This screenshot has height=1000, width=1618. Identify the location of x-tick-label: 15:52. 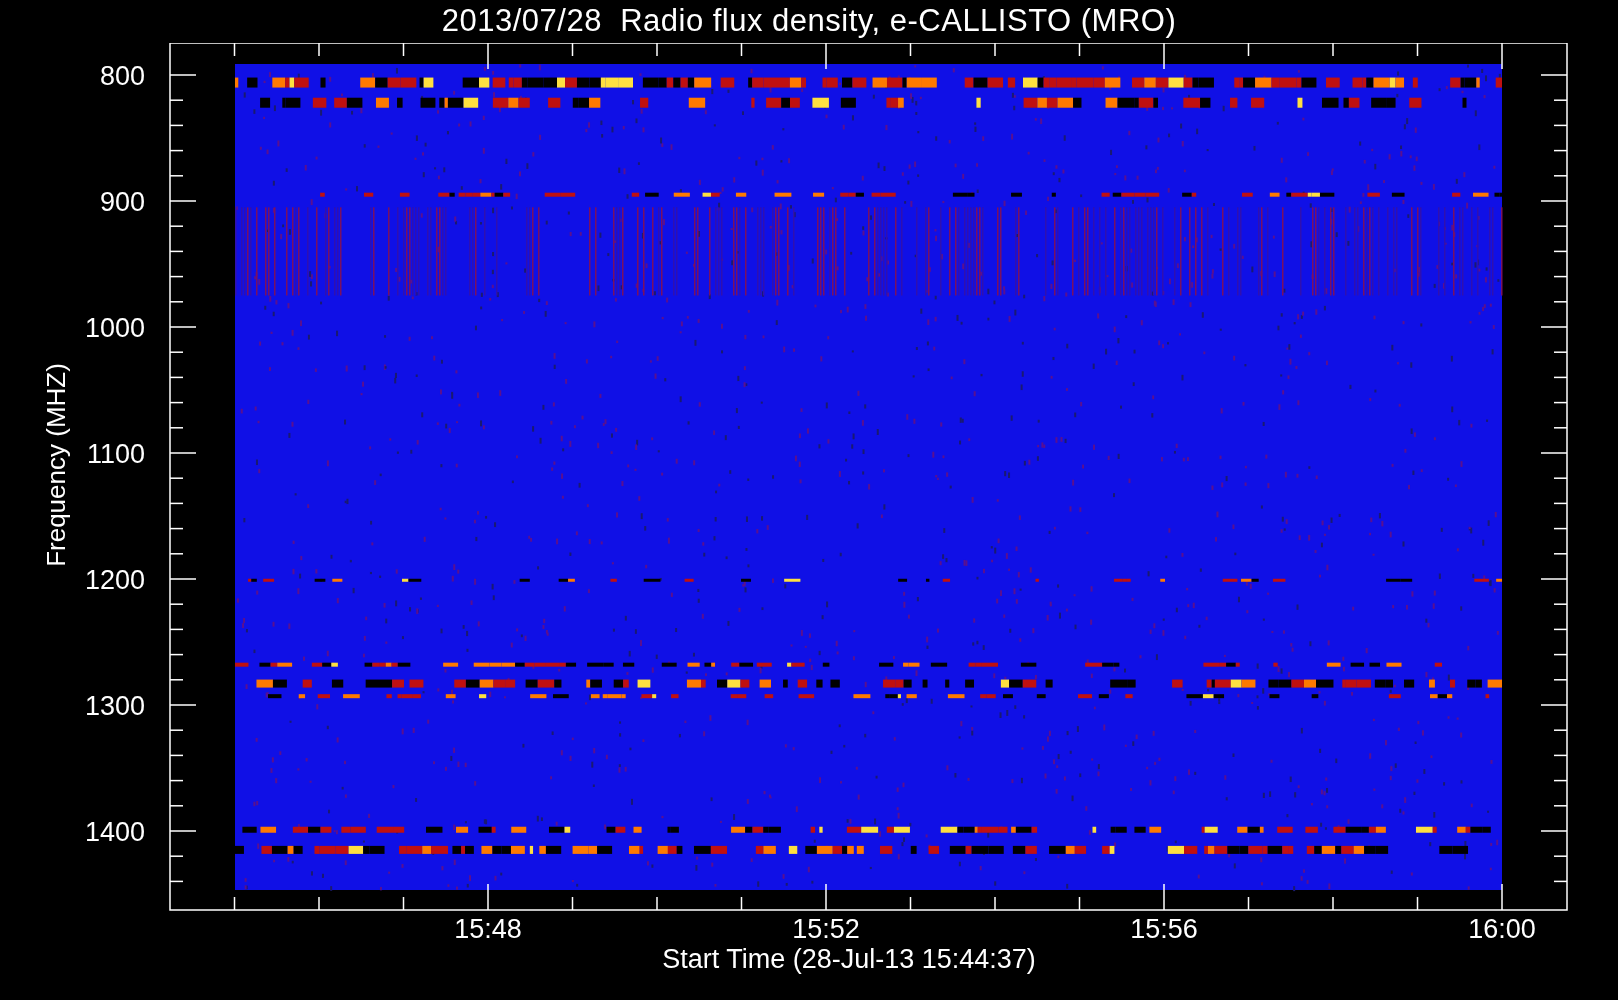
(826, 929).